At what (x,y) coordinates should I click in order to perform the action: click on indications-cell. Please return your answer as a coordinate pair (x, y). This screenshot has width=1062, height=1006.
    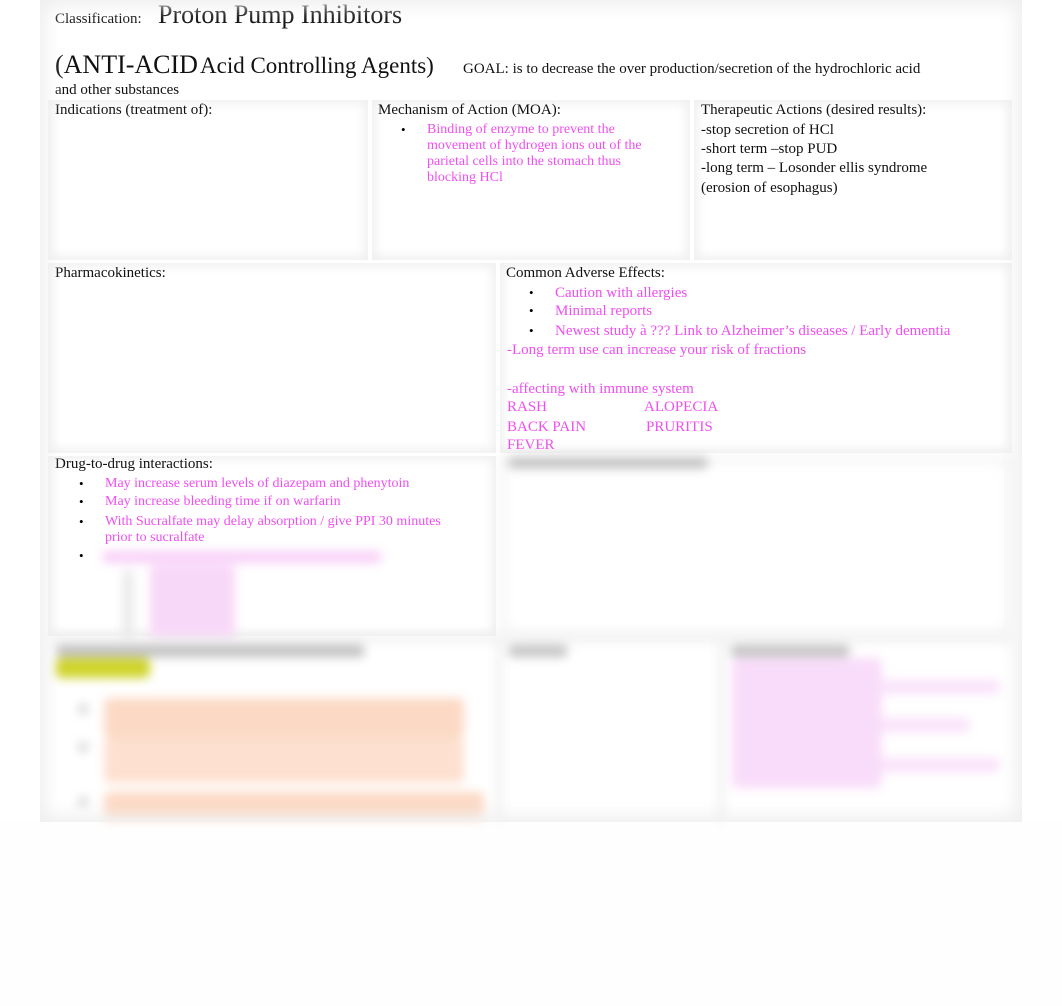
    Looking at the image, I should click on (208, 180).